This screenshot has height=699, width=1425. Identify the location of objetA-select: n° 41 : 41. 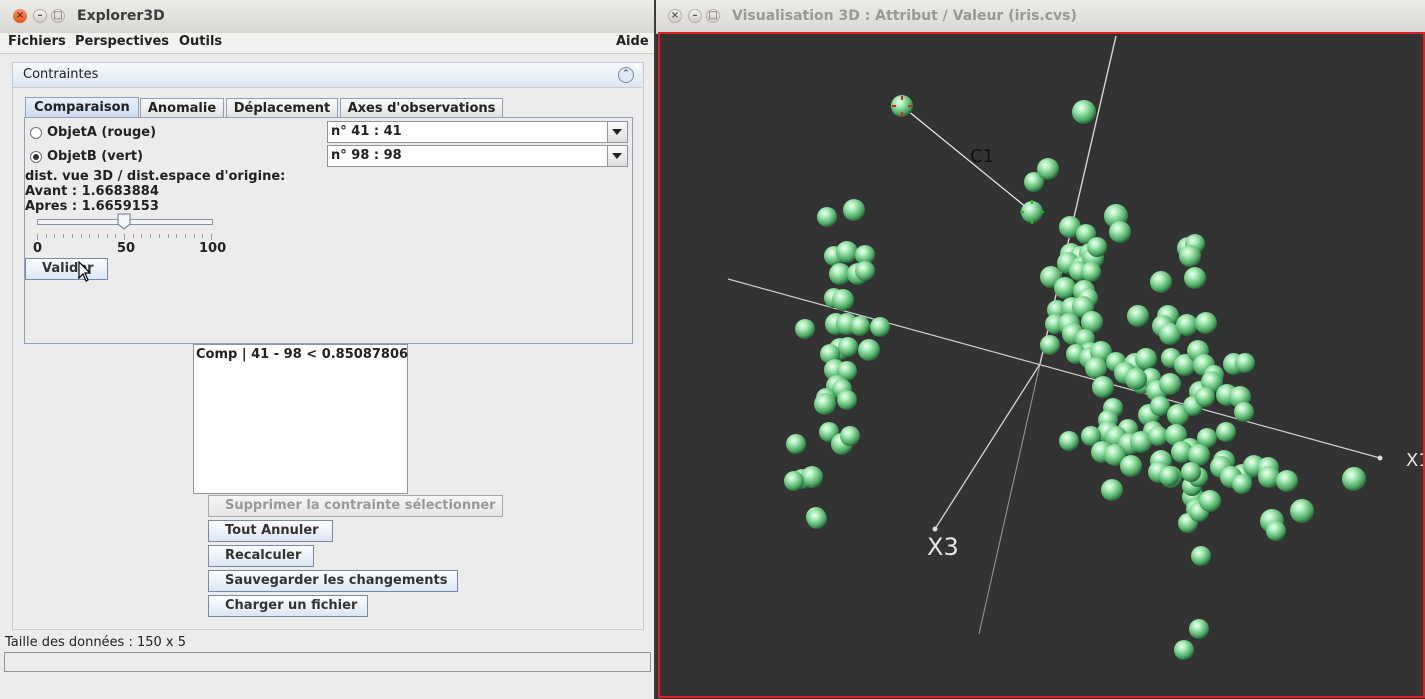
(477, 132).